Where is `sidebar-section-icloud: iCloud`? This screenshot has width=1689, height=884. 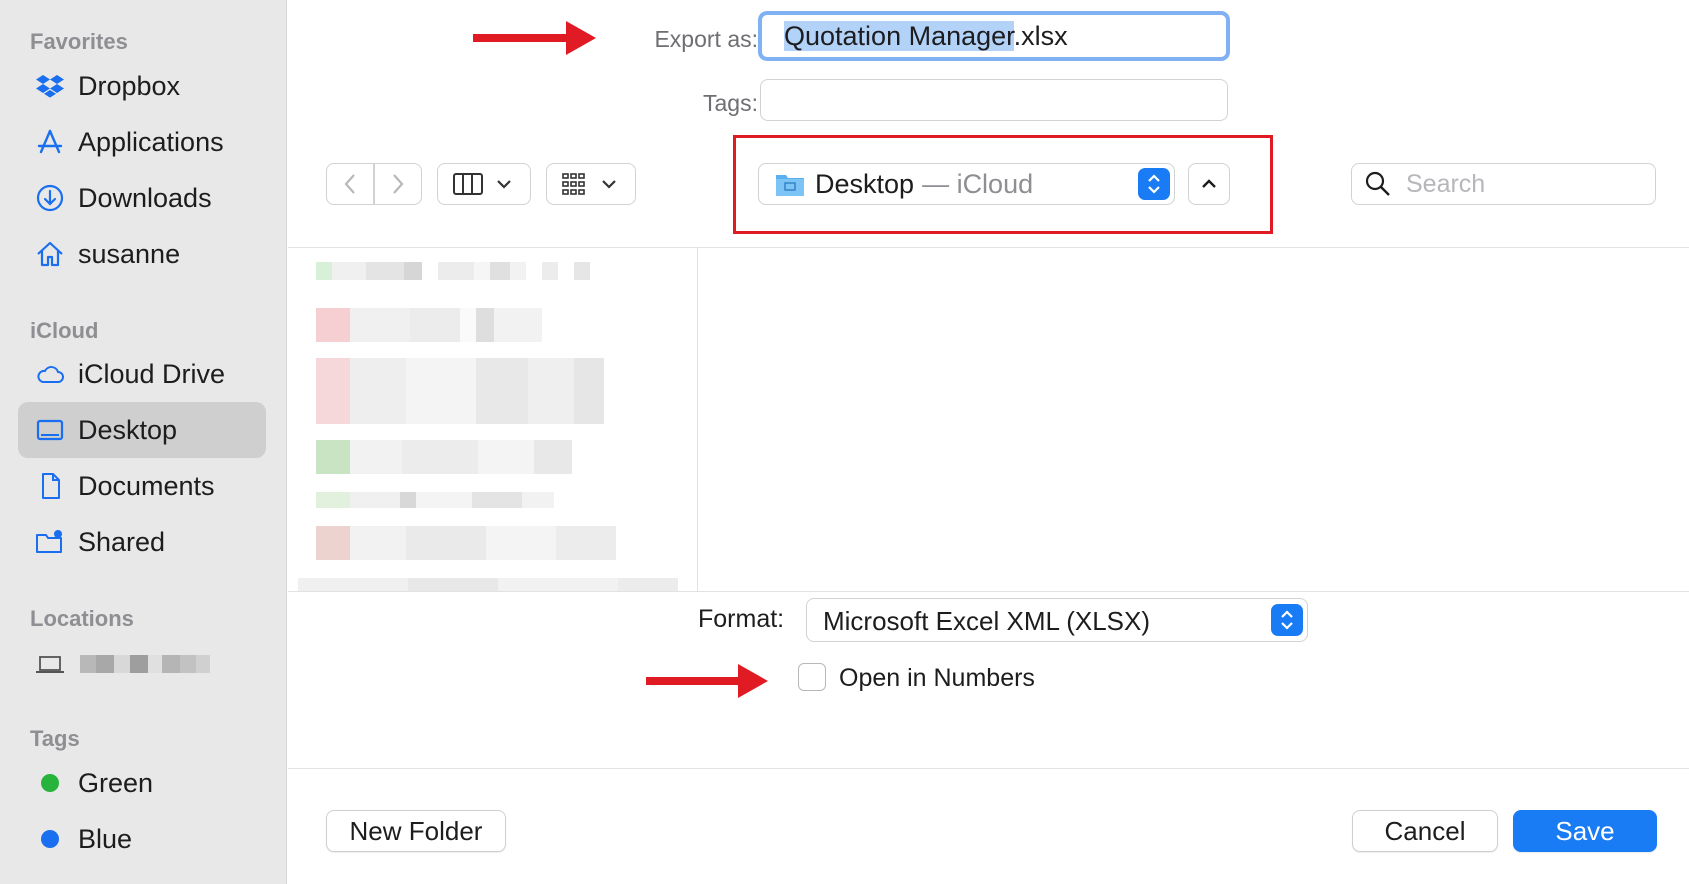 sidebar-section-icloud: iCloud is located at coordinates (64, 330).